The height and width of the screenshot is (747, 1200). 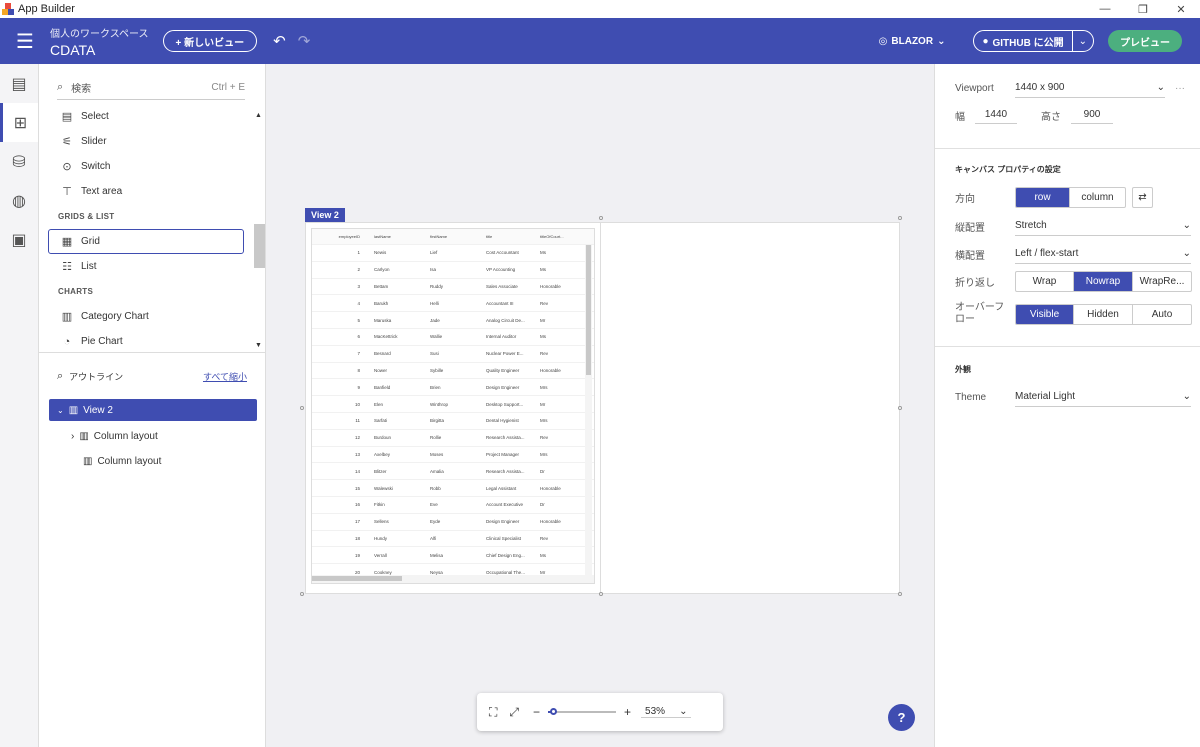 I want to click on grid-column-header: firstName, so click(x=452, y=236).